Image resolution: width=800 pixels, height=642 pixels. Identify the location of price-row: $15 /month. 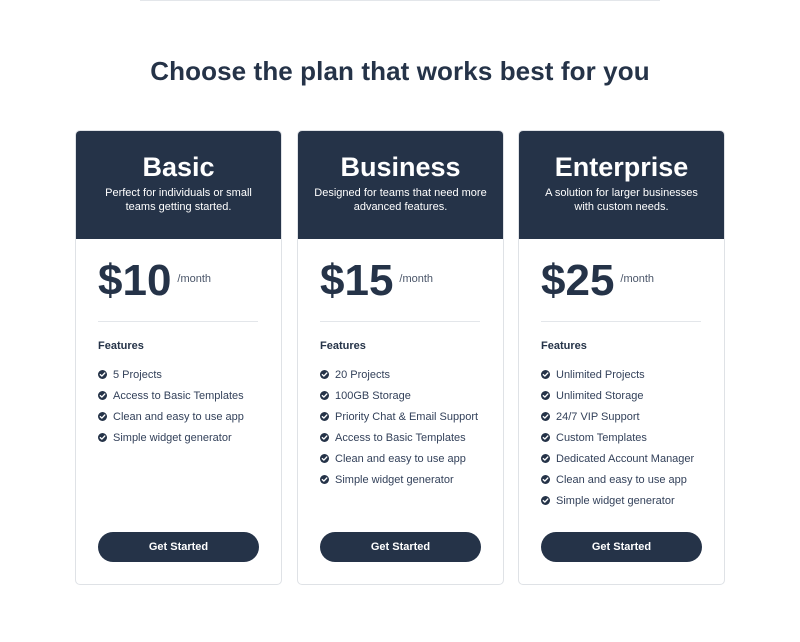
(376, 281).